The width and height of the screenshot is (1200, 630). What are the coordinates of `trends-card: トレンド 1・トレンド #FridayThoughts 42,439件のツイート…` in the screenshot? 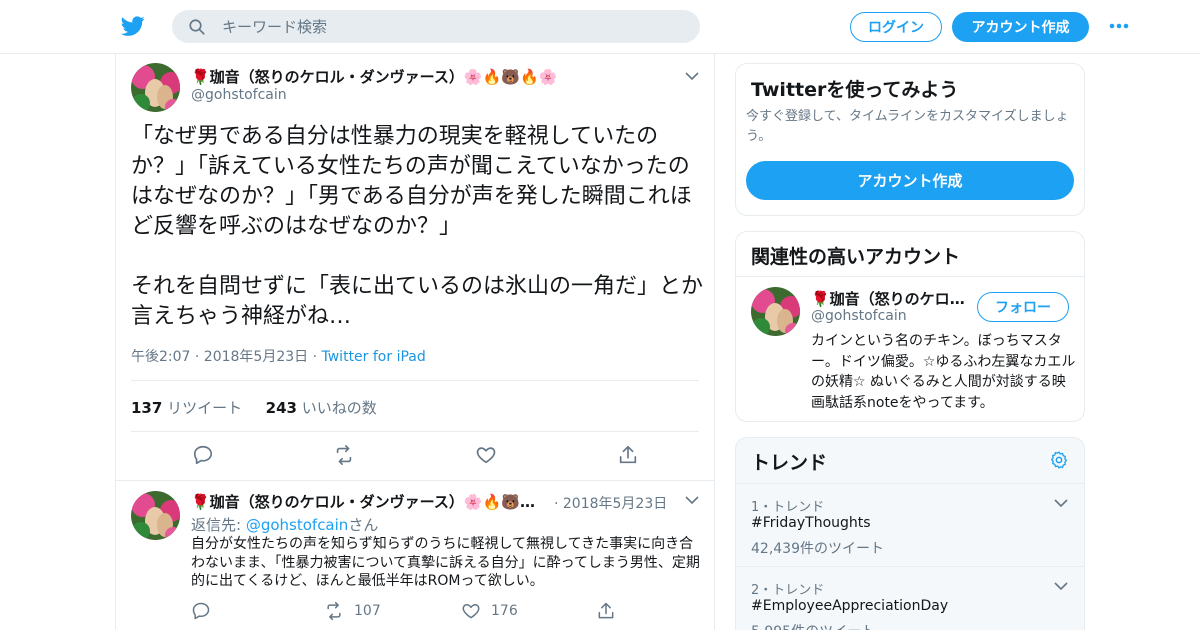 It's located at (910, 533).